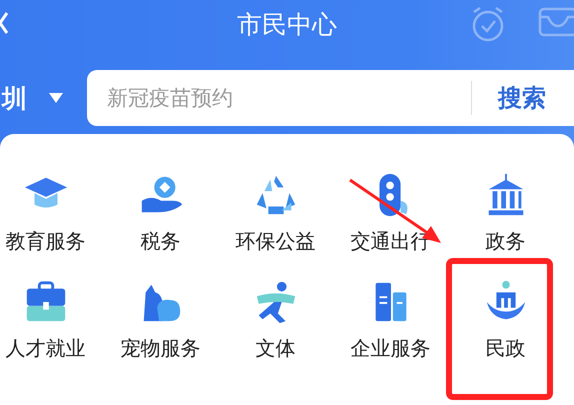 This screenshot has height=405, width=574. I want to click on page-title: 市民中心, so click(287, 24).